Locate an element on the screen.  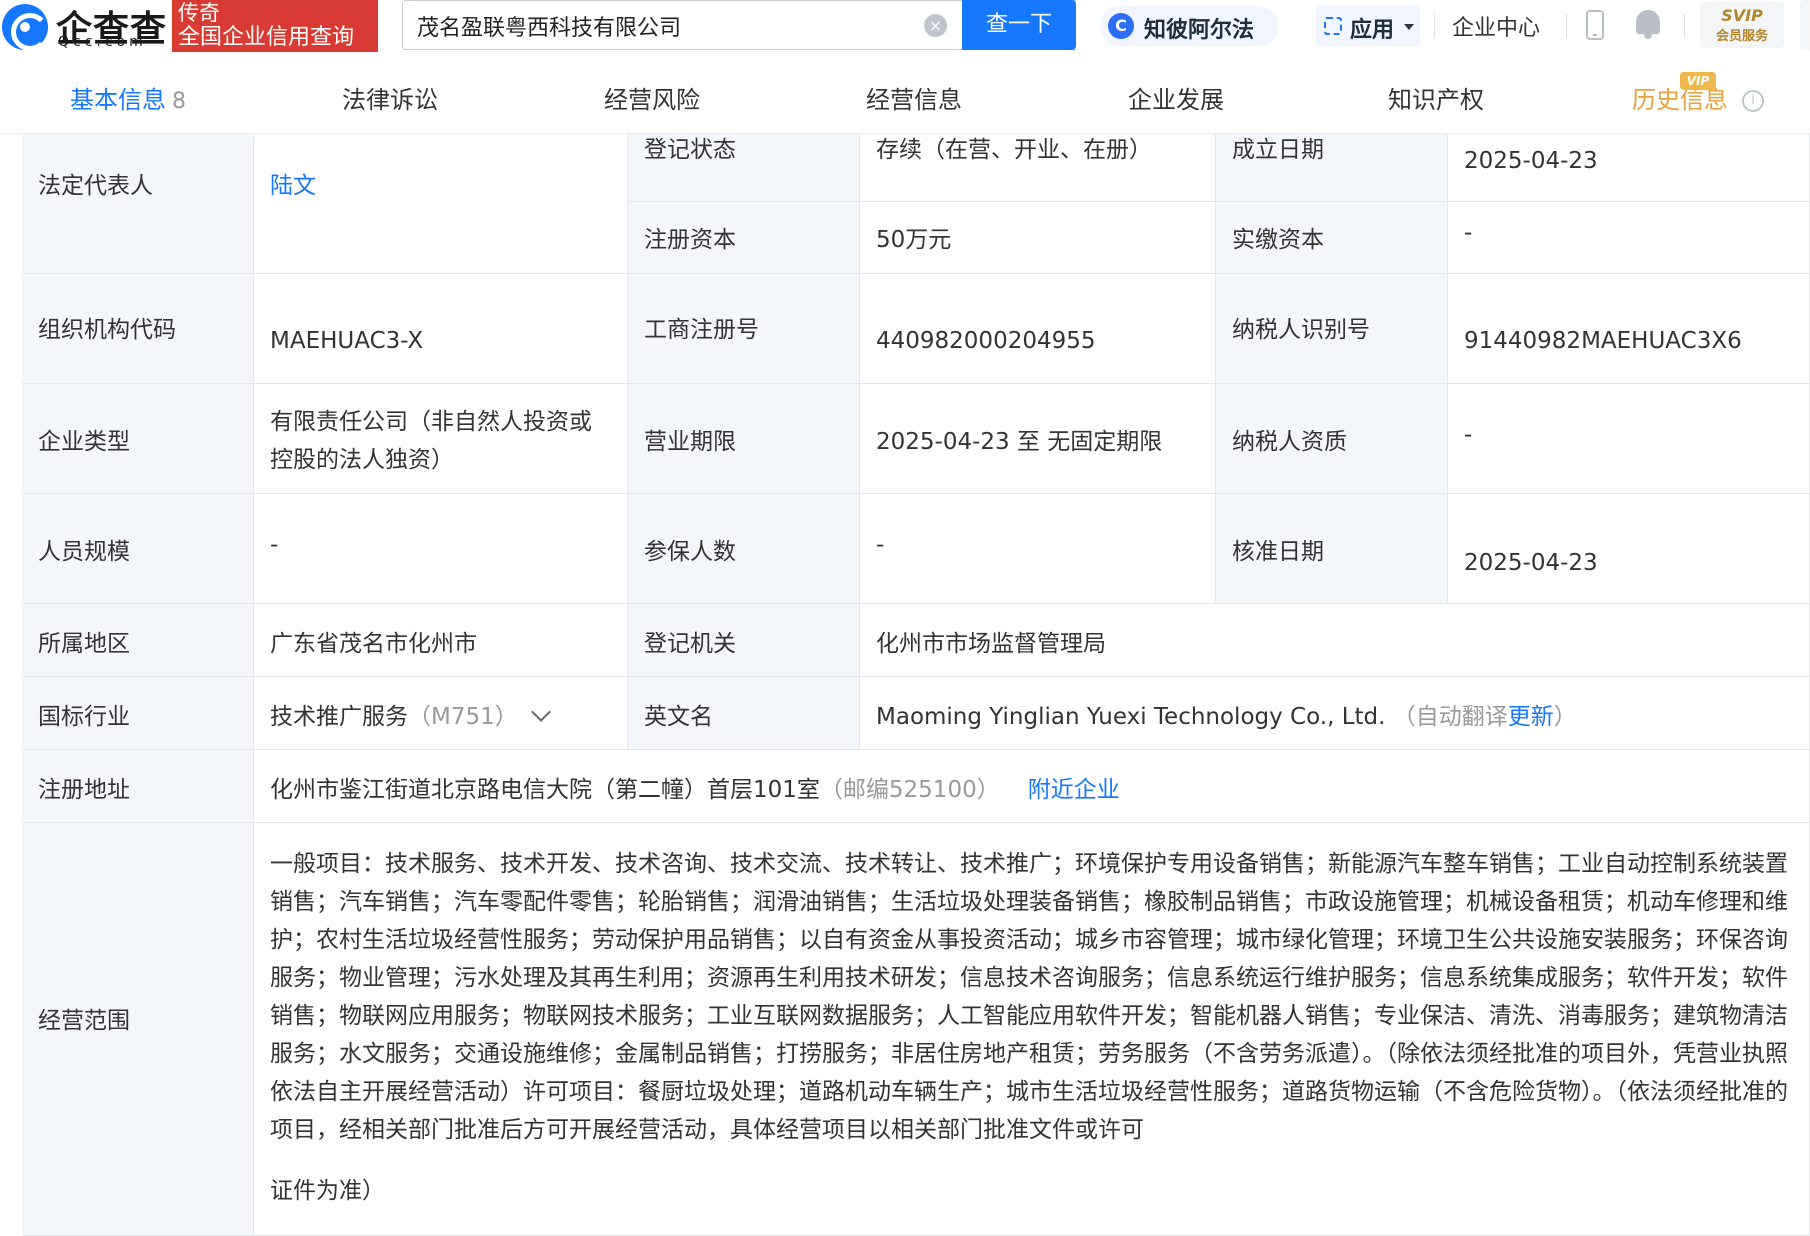
address-value-cell: 化州市鉴江街道北京路电信大院（第二幢）首层101室（邮编525100） 附近企业 is located at coordinates (1032, 786).